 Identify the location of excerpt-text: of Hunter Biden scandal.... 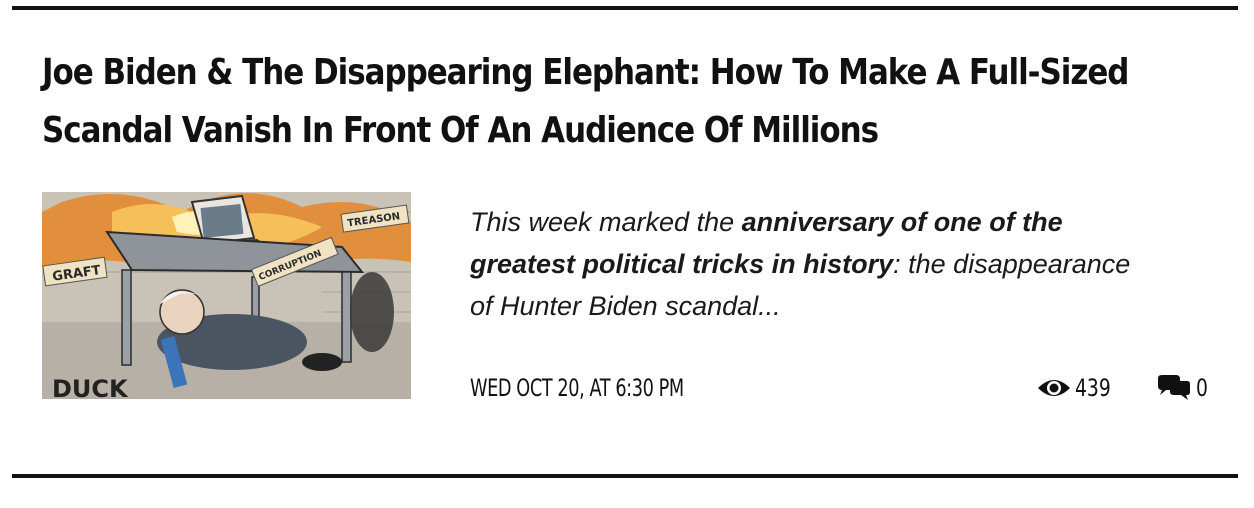
(625, 306).